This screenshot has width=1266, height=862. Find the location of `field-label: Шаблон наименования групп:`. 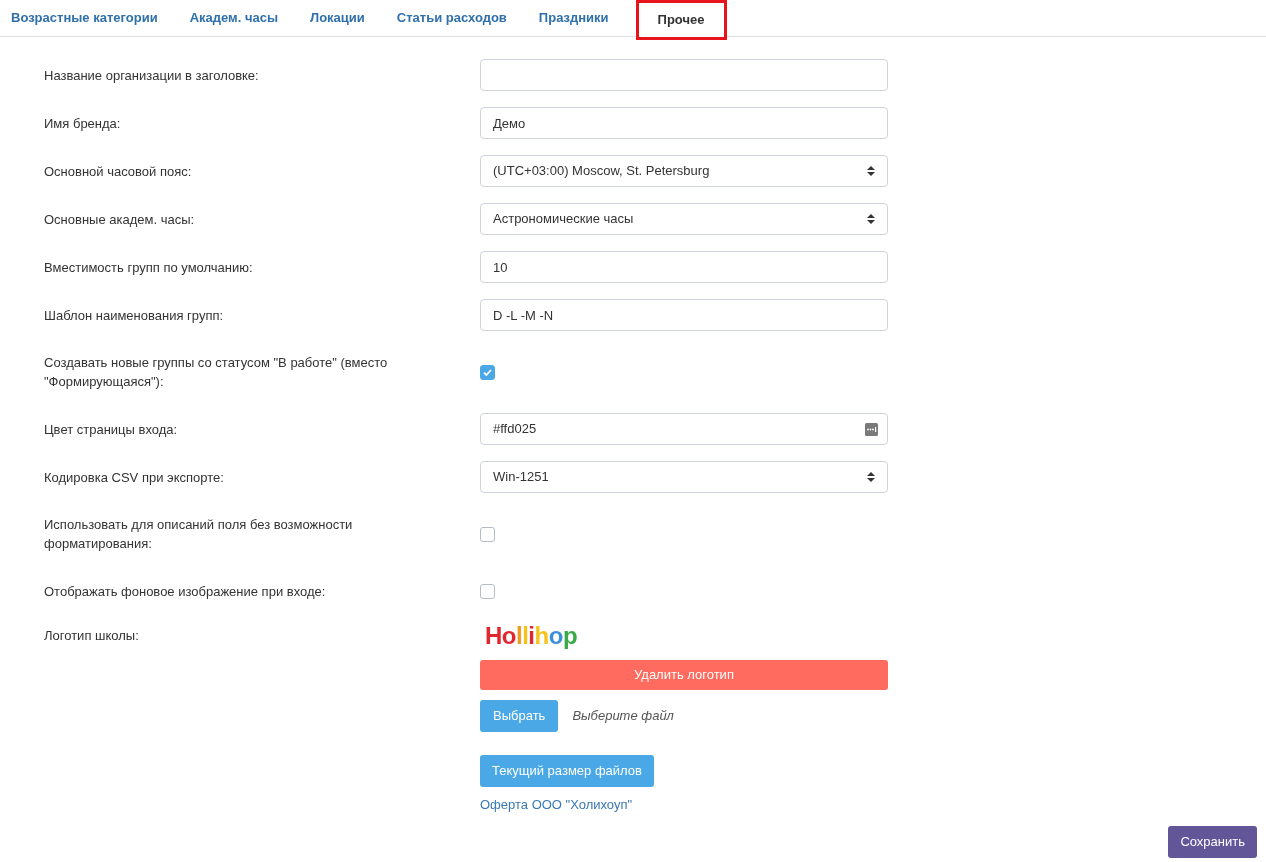

field-label: Шаблон наименования групп: is located at coordinates (134, 315).